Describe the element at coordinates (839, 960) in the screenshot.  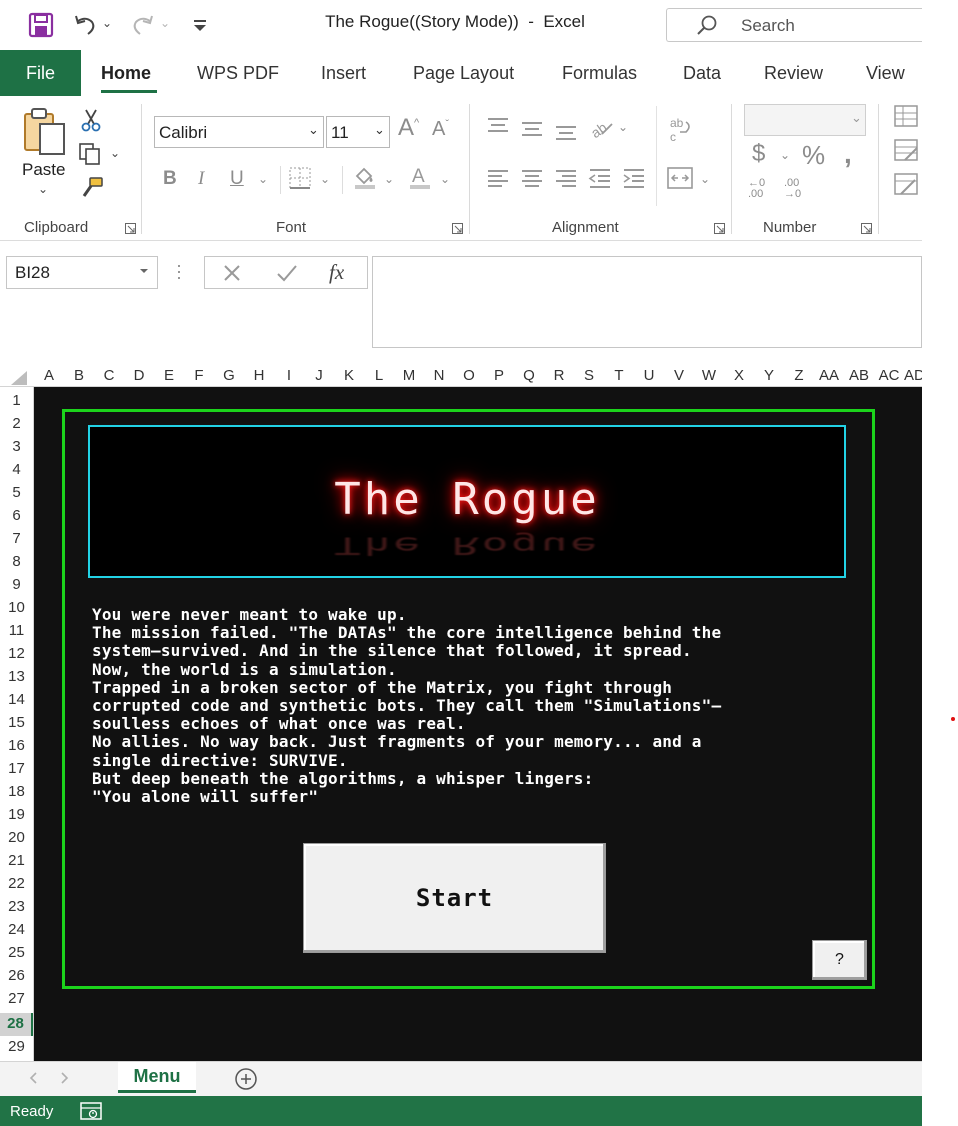
I see `help-button: ?` at that location.